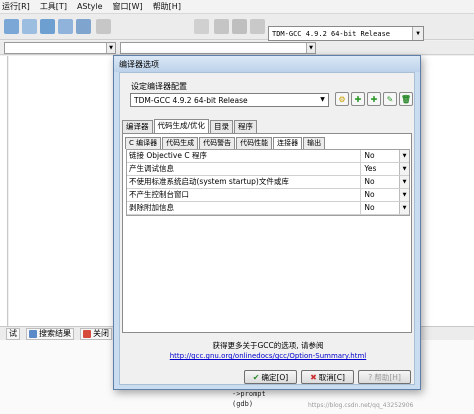  What do you see at coordinates (244, 169) in the screenshot?
I see `option-label: 产生调试信息` at bounding box center [244, 169].